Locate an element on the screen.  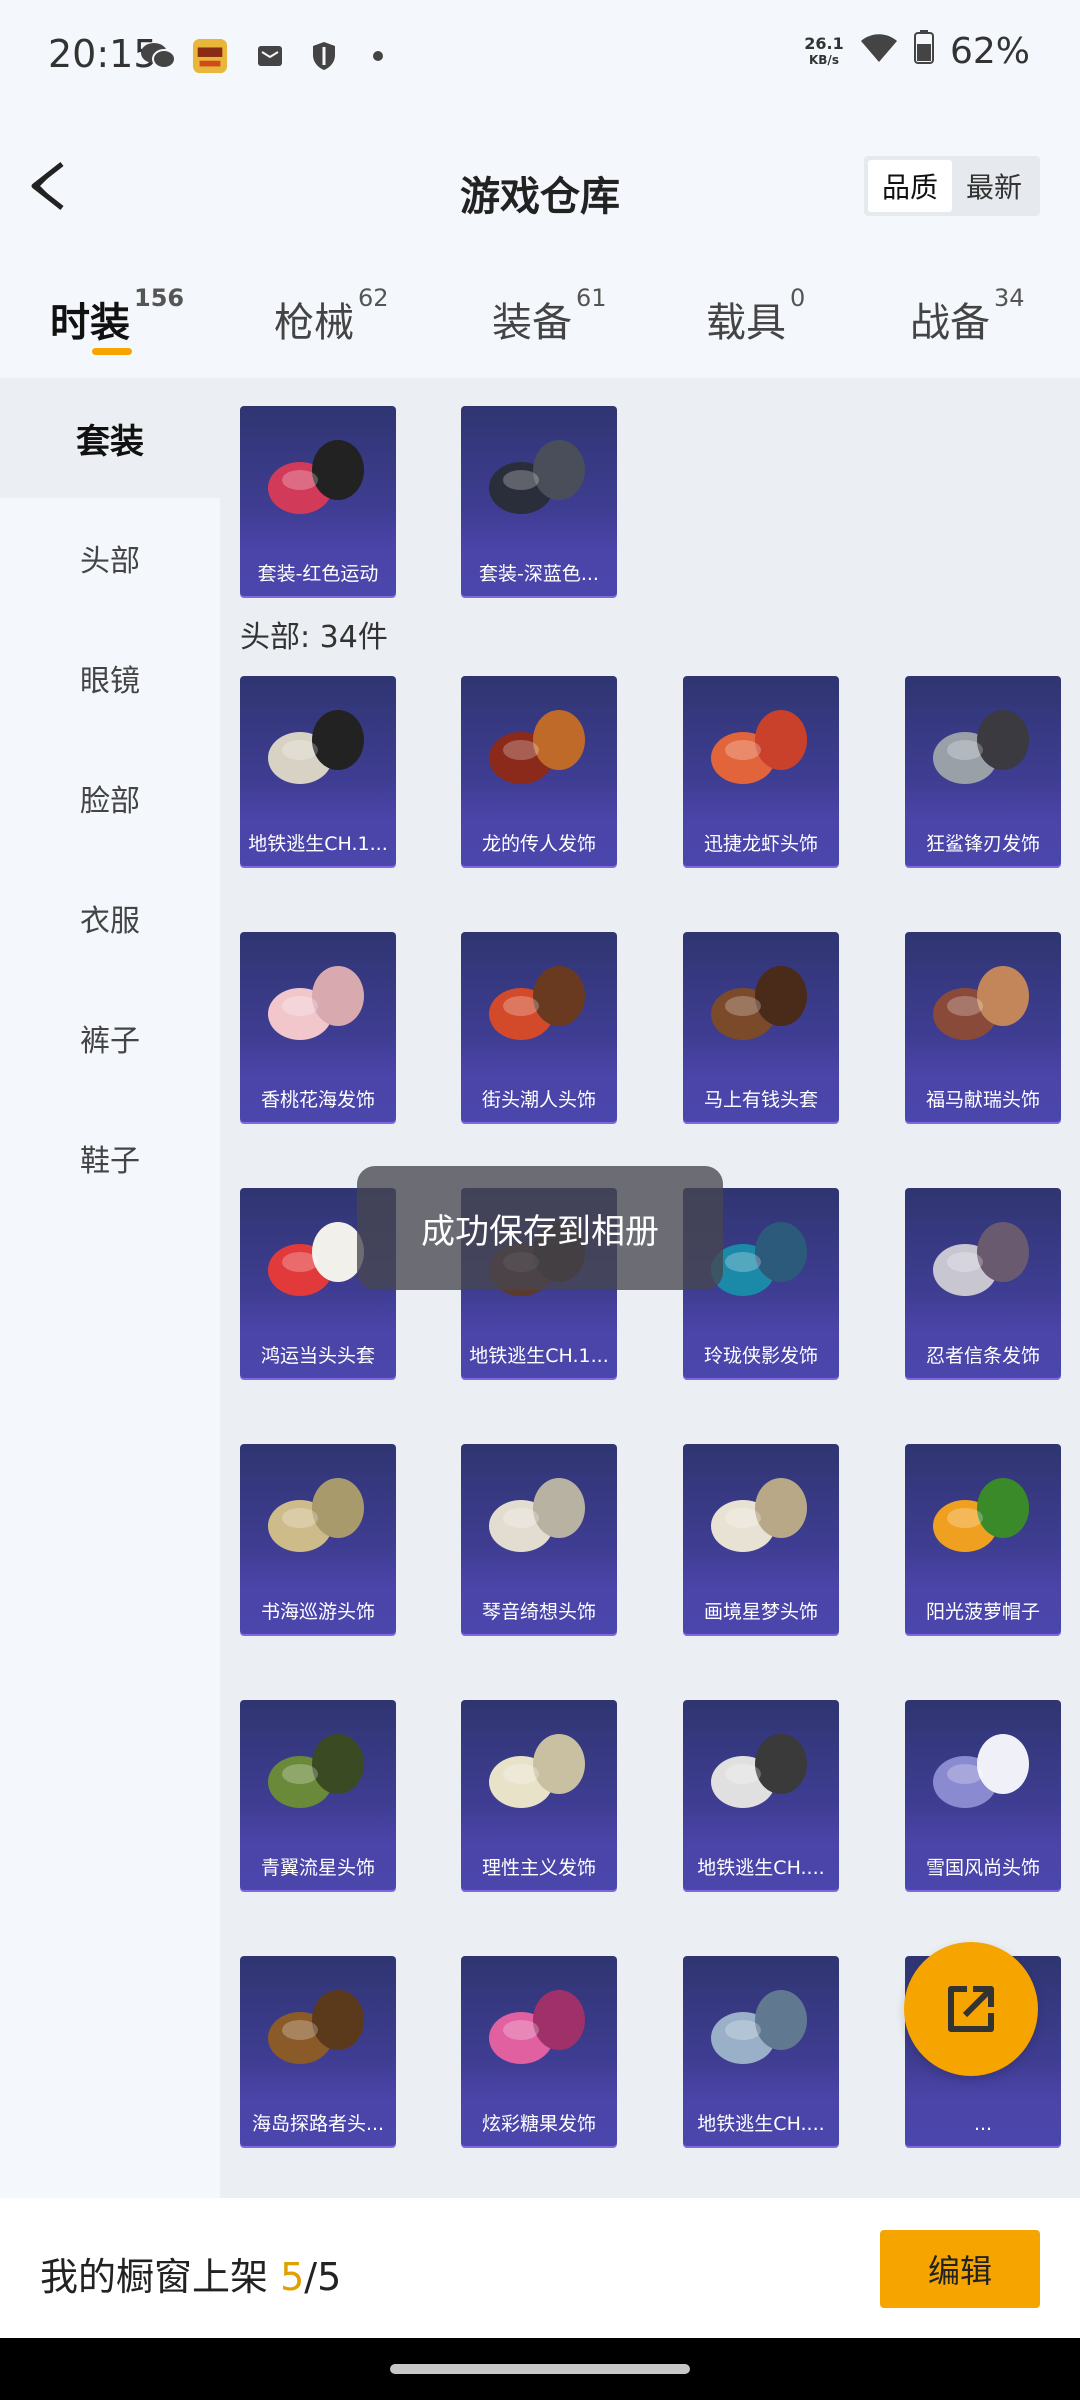
item-label: 迅捷龙虾头饰 is located at coordinates (761, 844).